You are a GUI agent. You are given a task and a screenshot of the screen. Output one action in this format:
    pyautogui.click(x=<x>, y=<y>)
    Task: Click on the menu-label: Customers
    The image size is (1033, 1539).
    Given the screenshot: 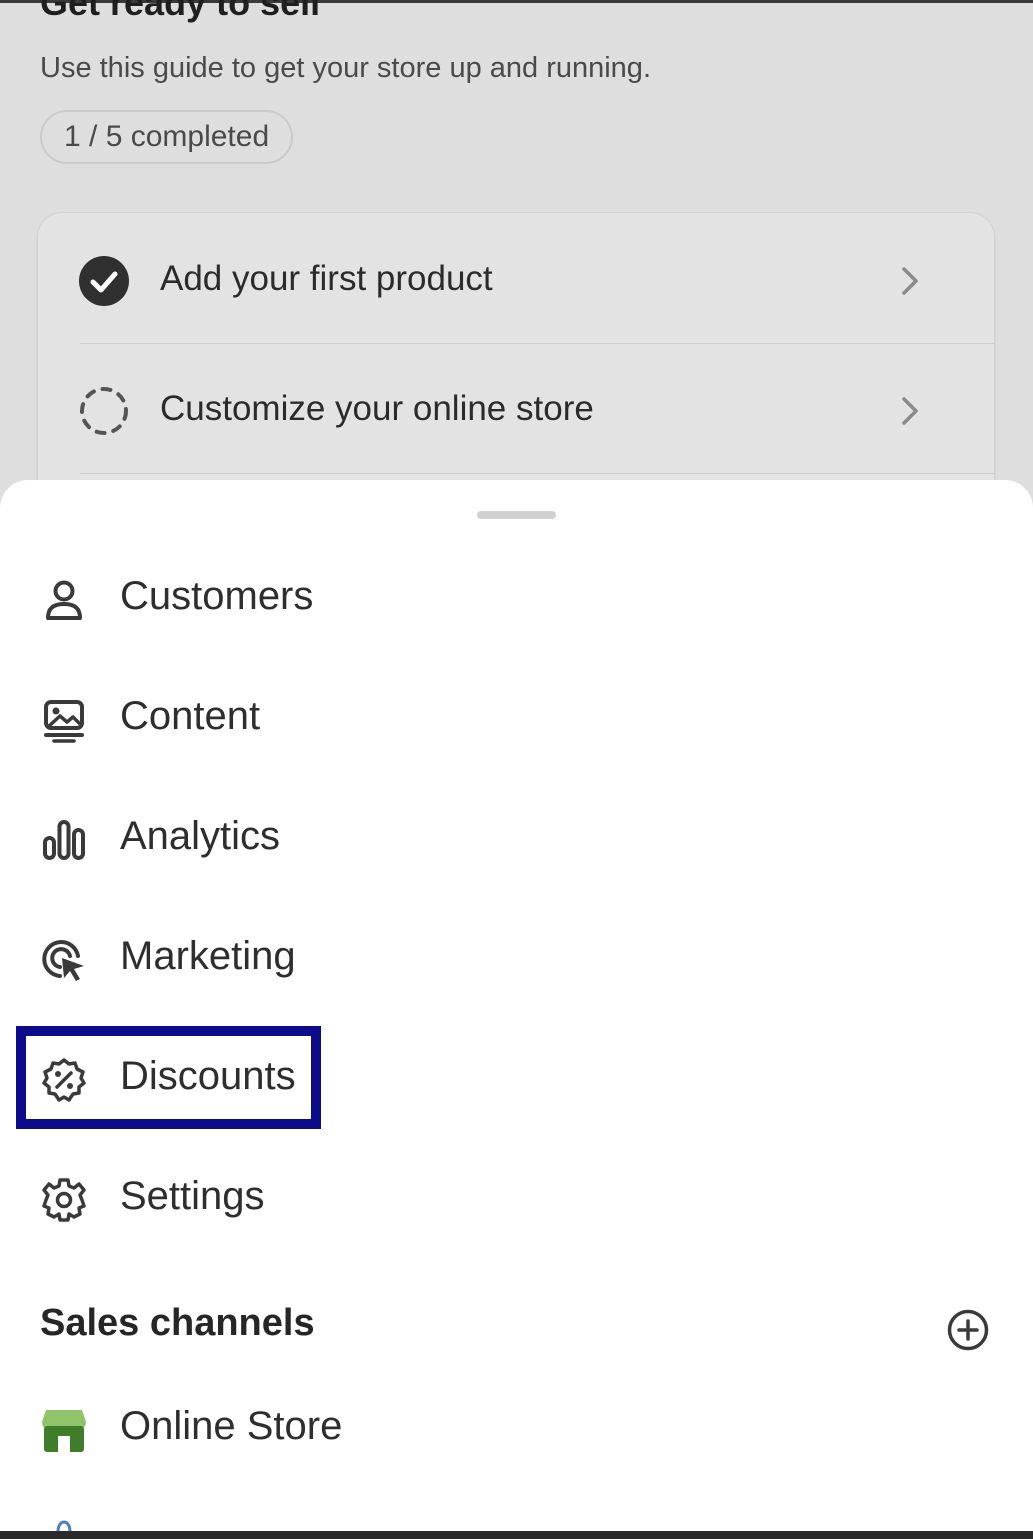 What is the action you would take?
    pyautogui.click(x=217, y=596)
    